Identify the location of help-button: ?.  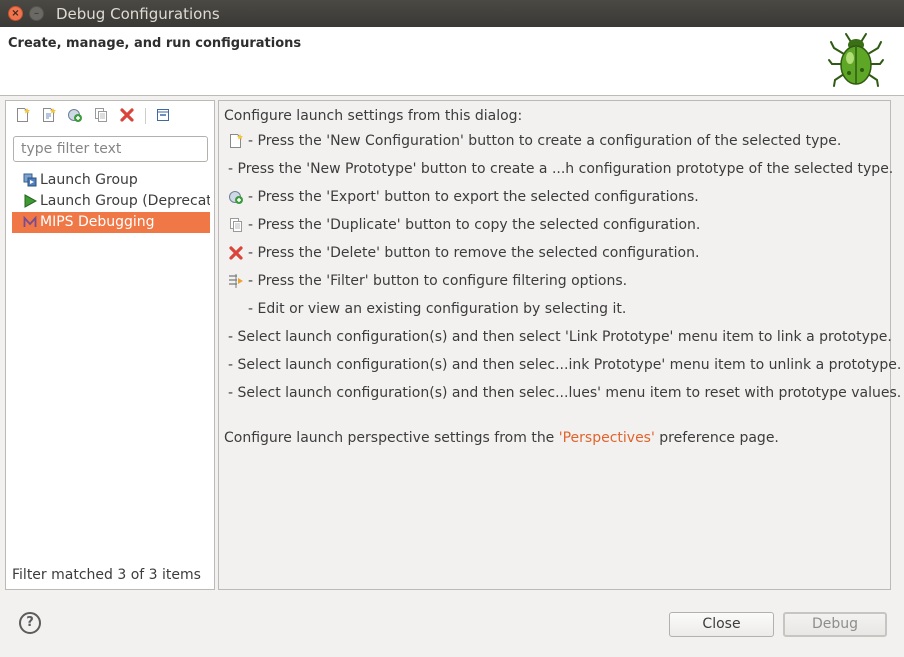
(30, 623).